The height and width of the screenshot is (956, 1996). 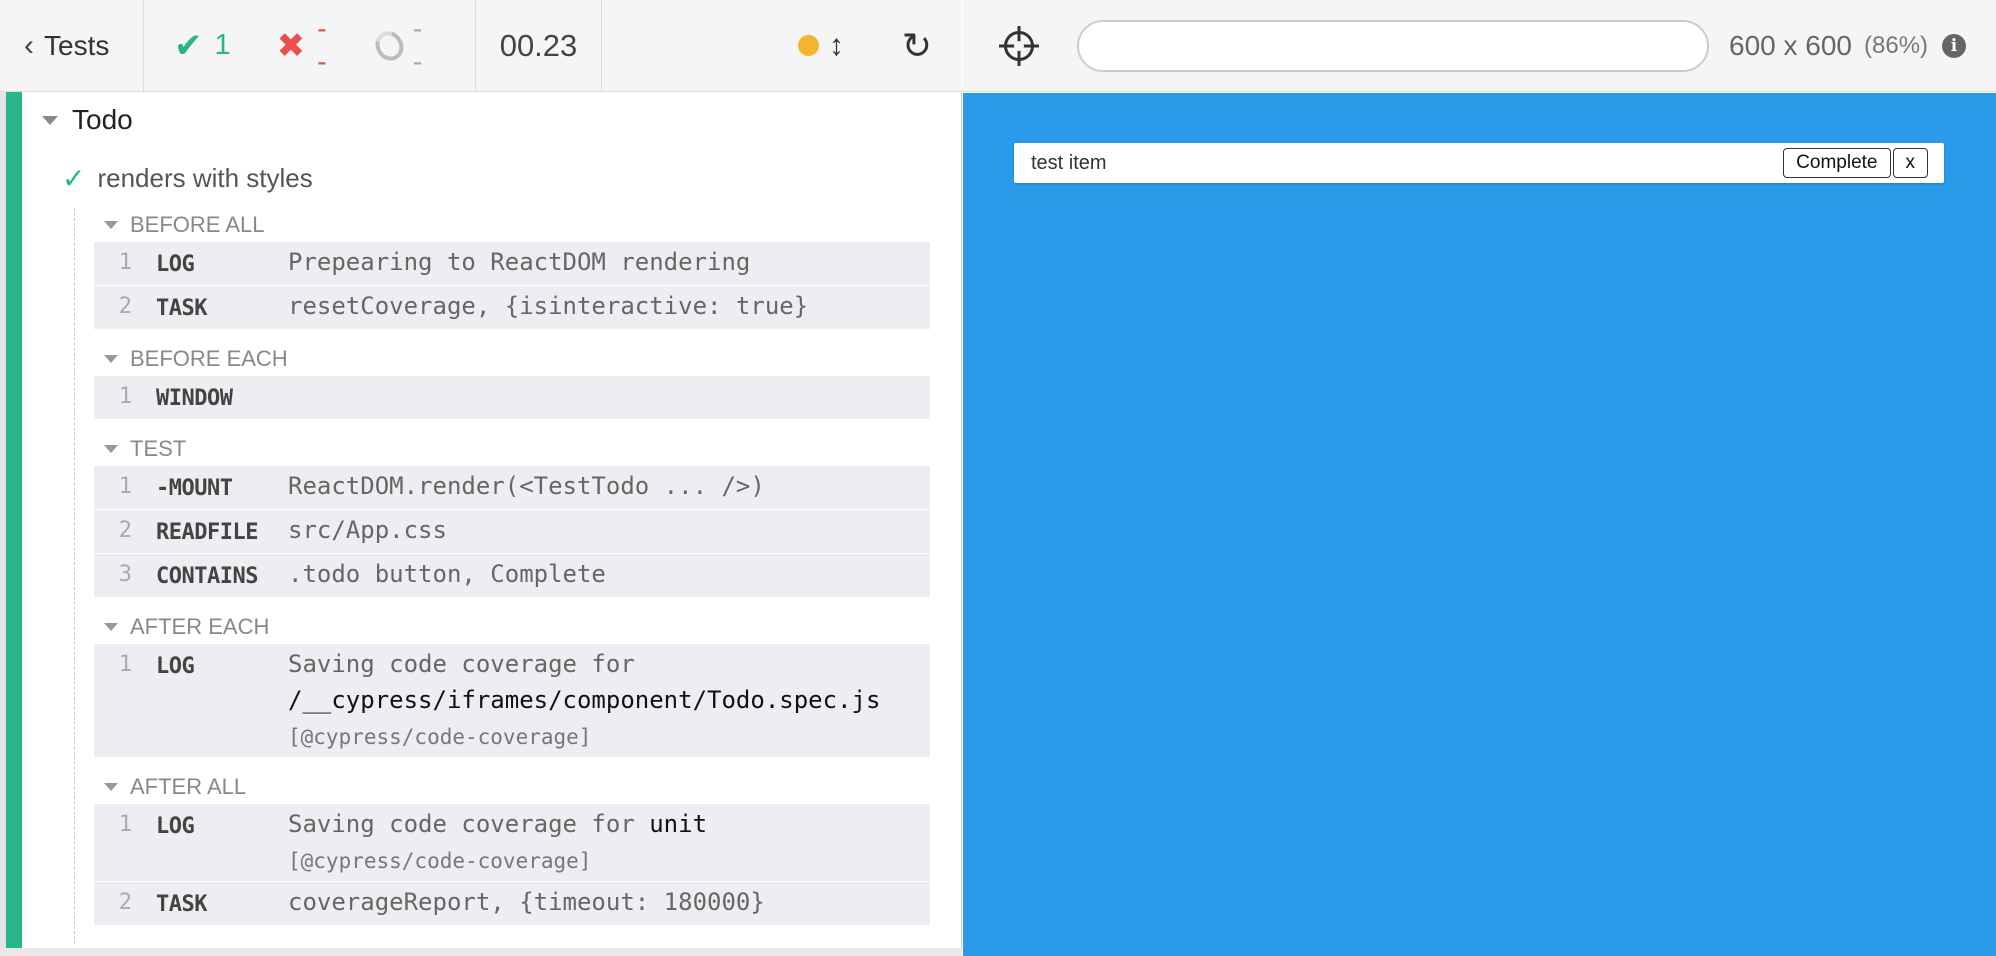 What do you see at coordinates (1790, 45) in the screenshot?
I see `viewport-size: 600 x 600` at bounding box center [1790, 45].